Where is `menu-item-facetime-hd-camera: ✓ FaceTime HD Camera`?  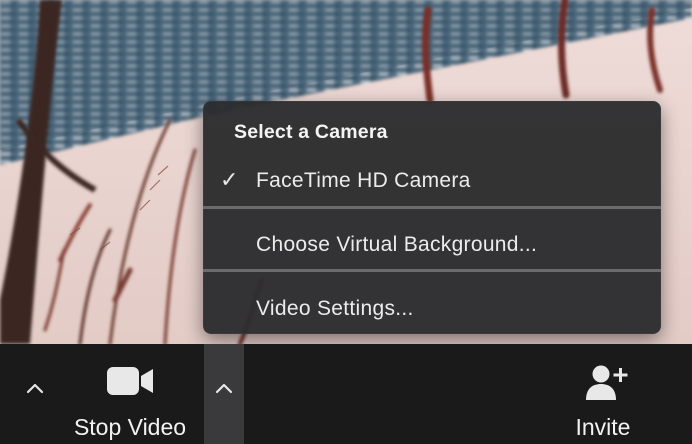 menu-item-facetime-hd-camera: ✓ FaceTime HD Camera is located at coordinates (432, 180).